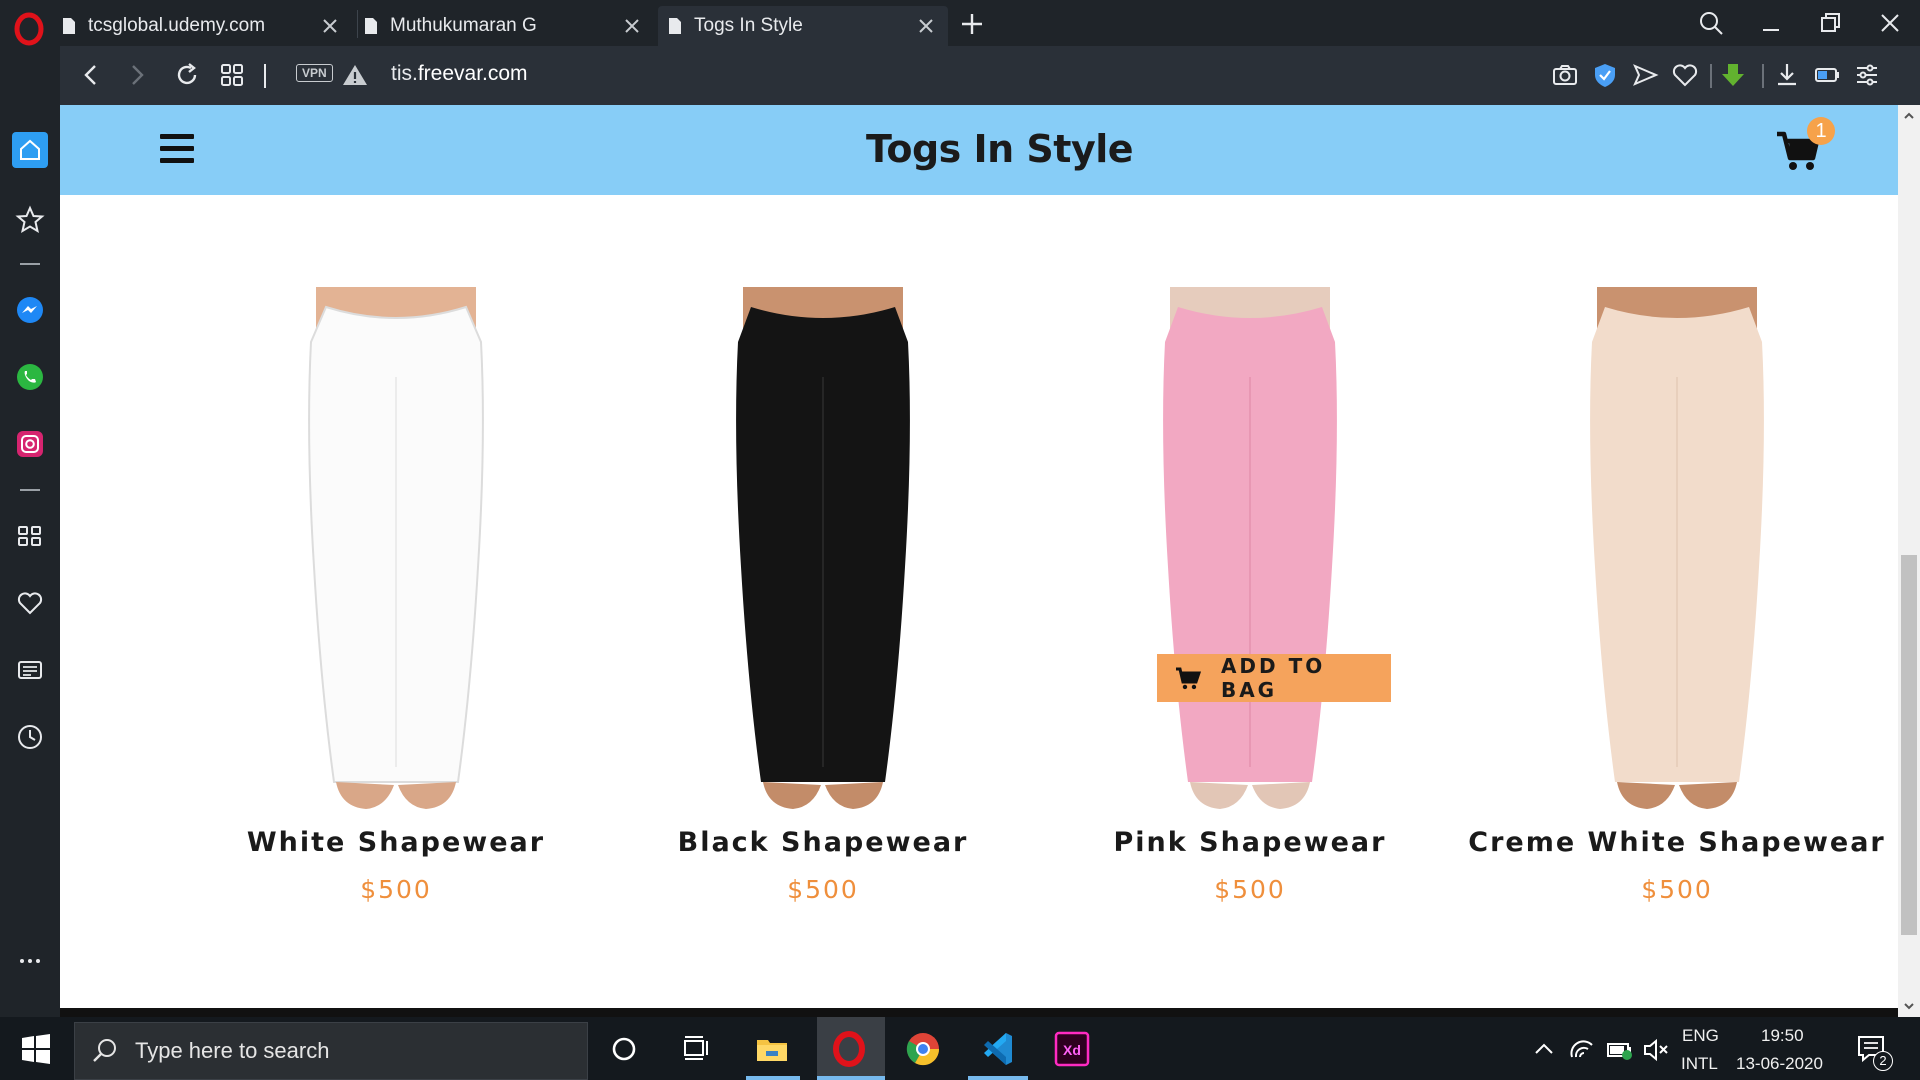  I want to click on chrome-icon, so click(923, 1049).